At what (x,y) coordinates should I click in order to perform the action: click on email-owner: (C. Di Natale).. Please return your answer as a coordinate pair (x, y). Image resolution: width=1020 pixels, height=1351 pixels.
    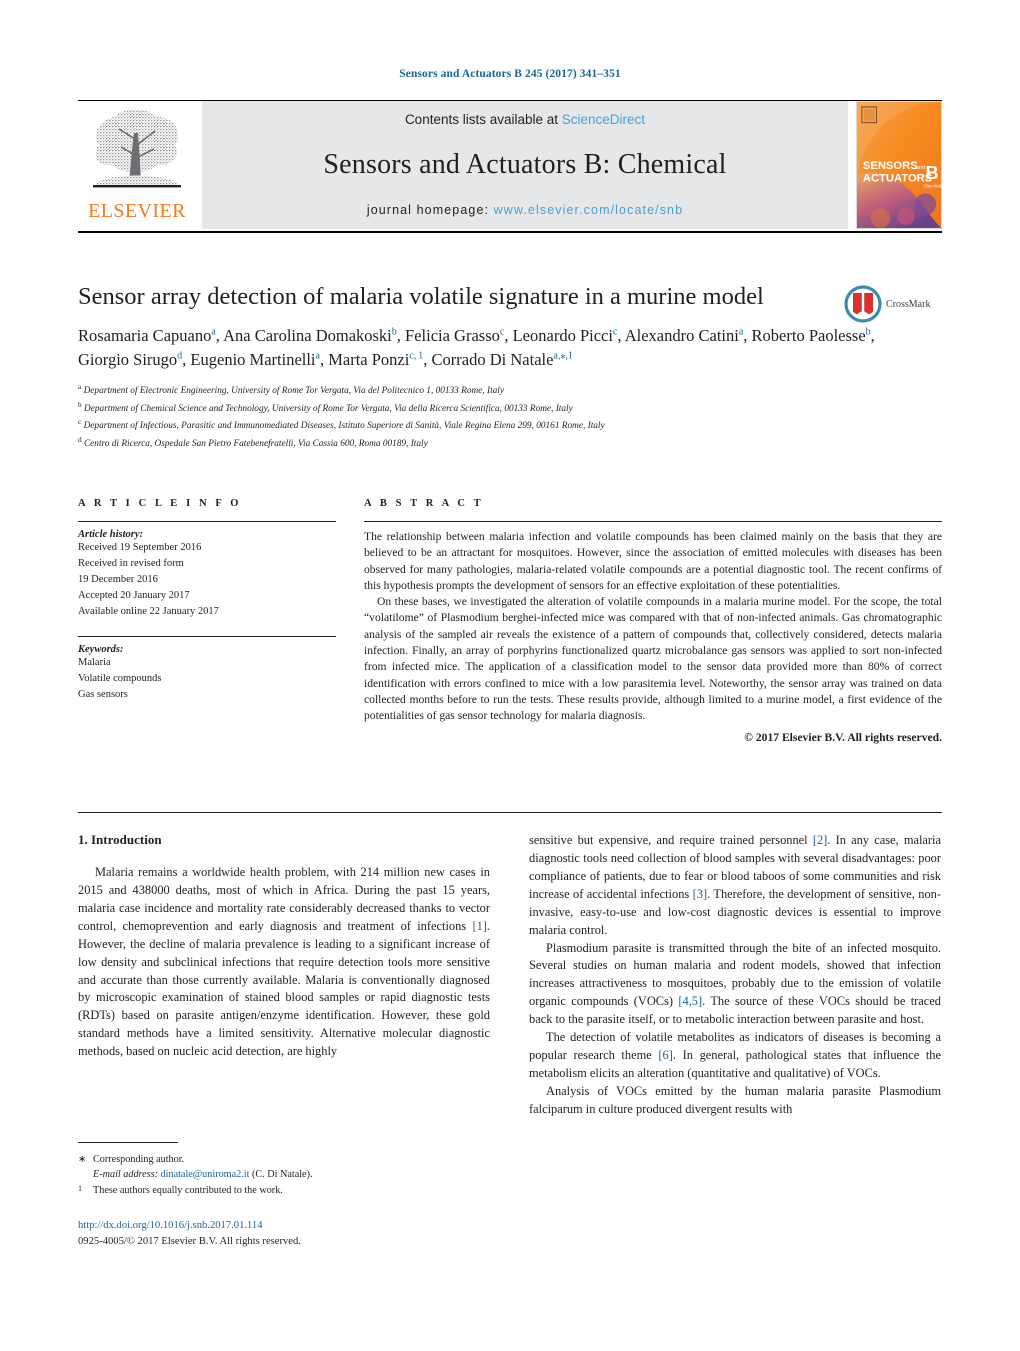
    Looking at the image, I should click on (282, 1175).